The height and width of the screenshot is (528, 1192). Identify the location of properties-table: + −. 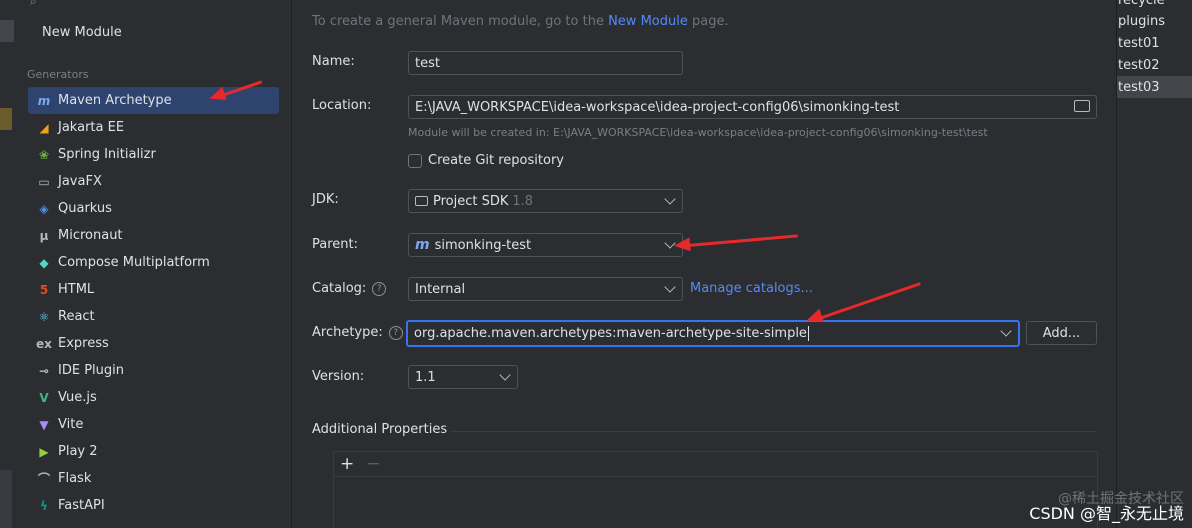
(715, 489).